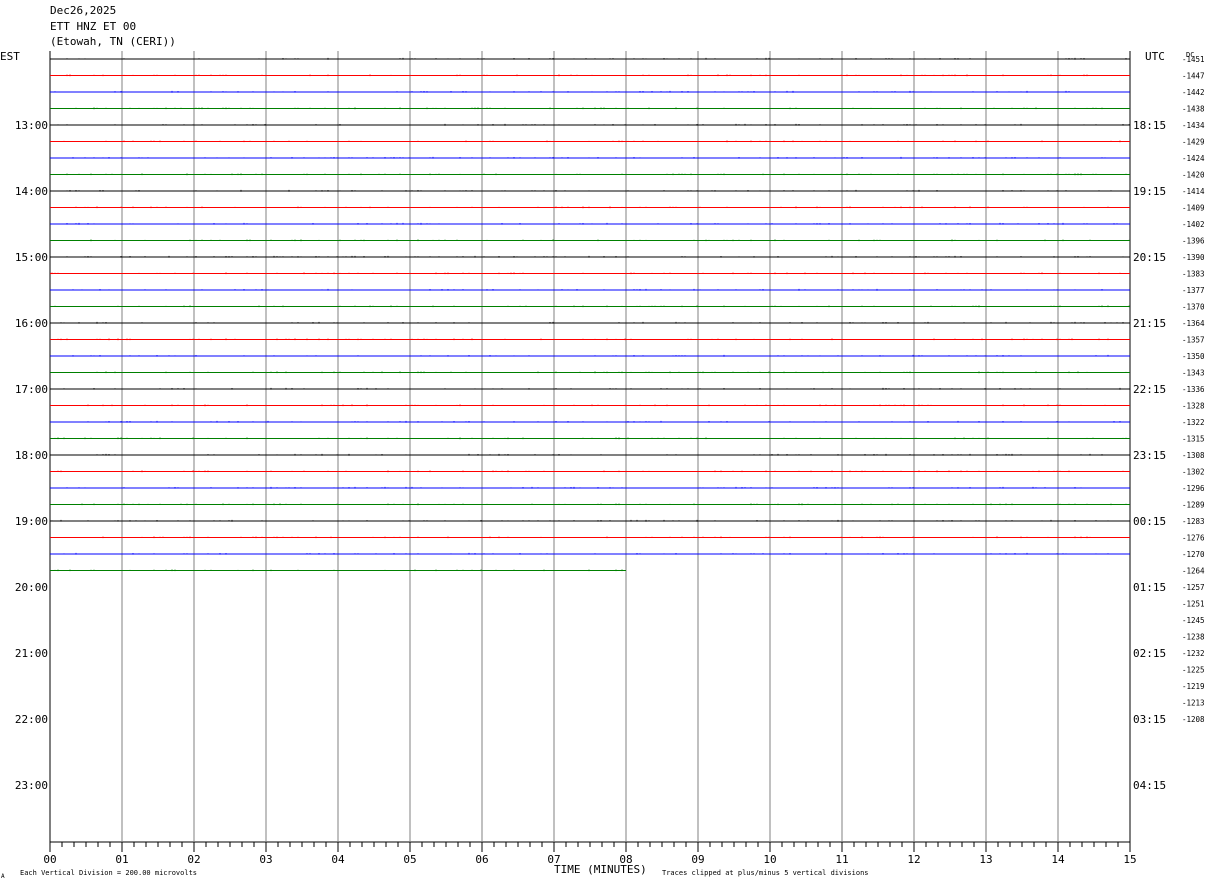 The width and height of the screenshot is (1210, 886). Describe the element at coordinates (985, 859) in the screenshot. I see `x-tick-label: 13` at that location.